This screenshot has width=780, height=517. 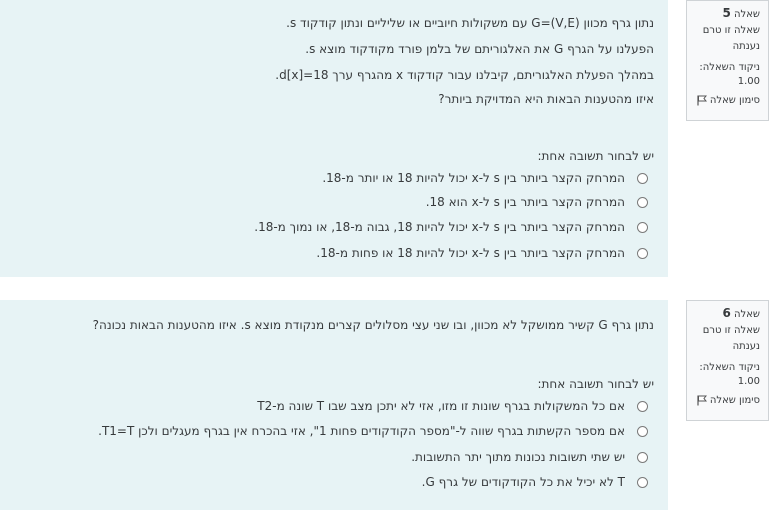 I want to click on answer-option: המרחק הקצר ביותר בין s ל-x הוא 18., so click(x=537, y=202).